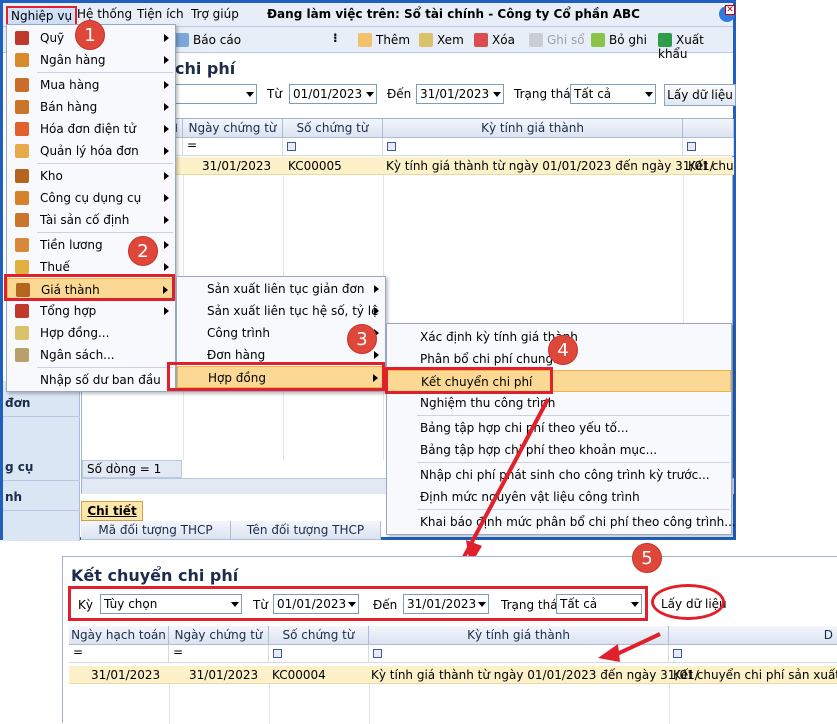 Image resolution: width=837 pixels, height=724 pixels. I want to click on menu-item-sx-he-so: Sản xuất liên tục hệ số, tỷ lệ, so click(281, 311).